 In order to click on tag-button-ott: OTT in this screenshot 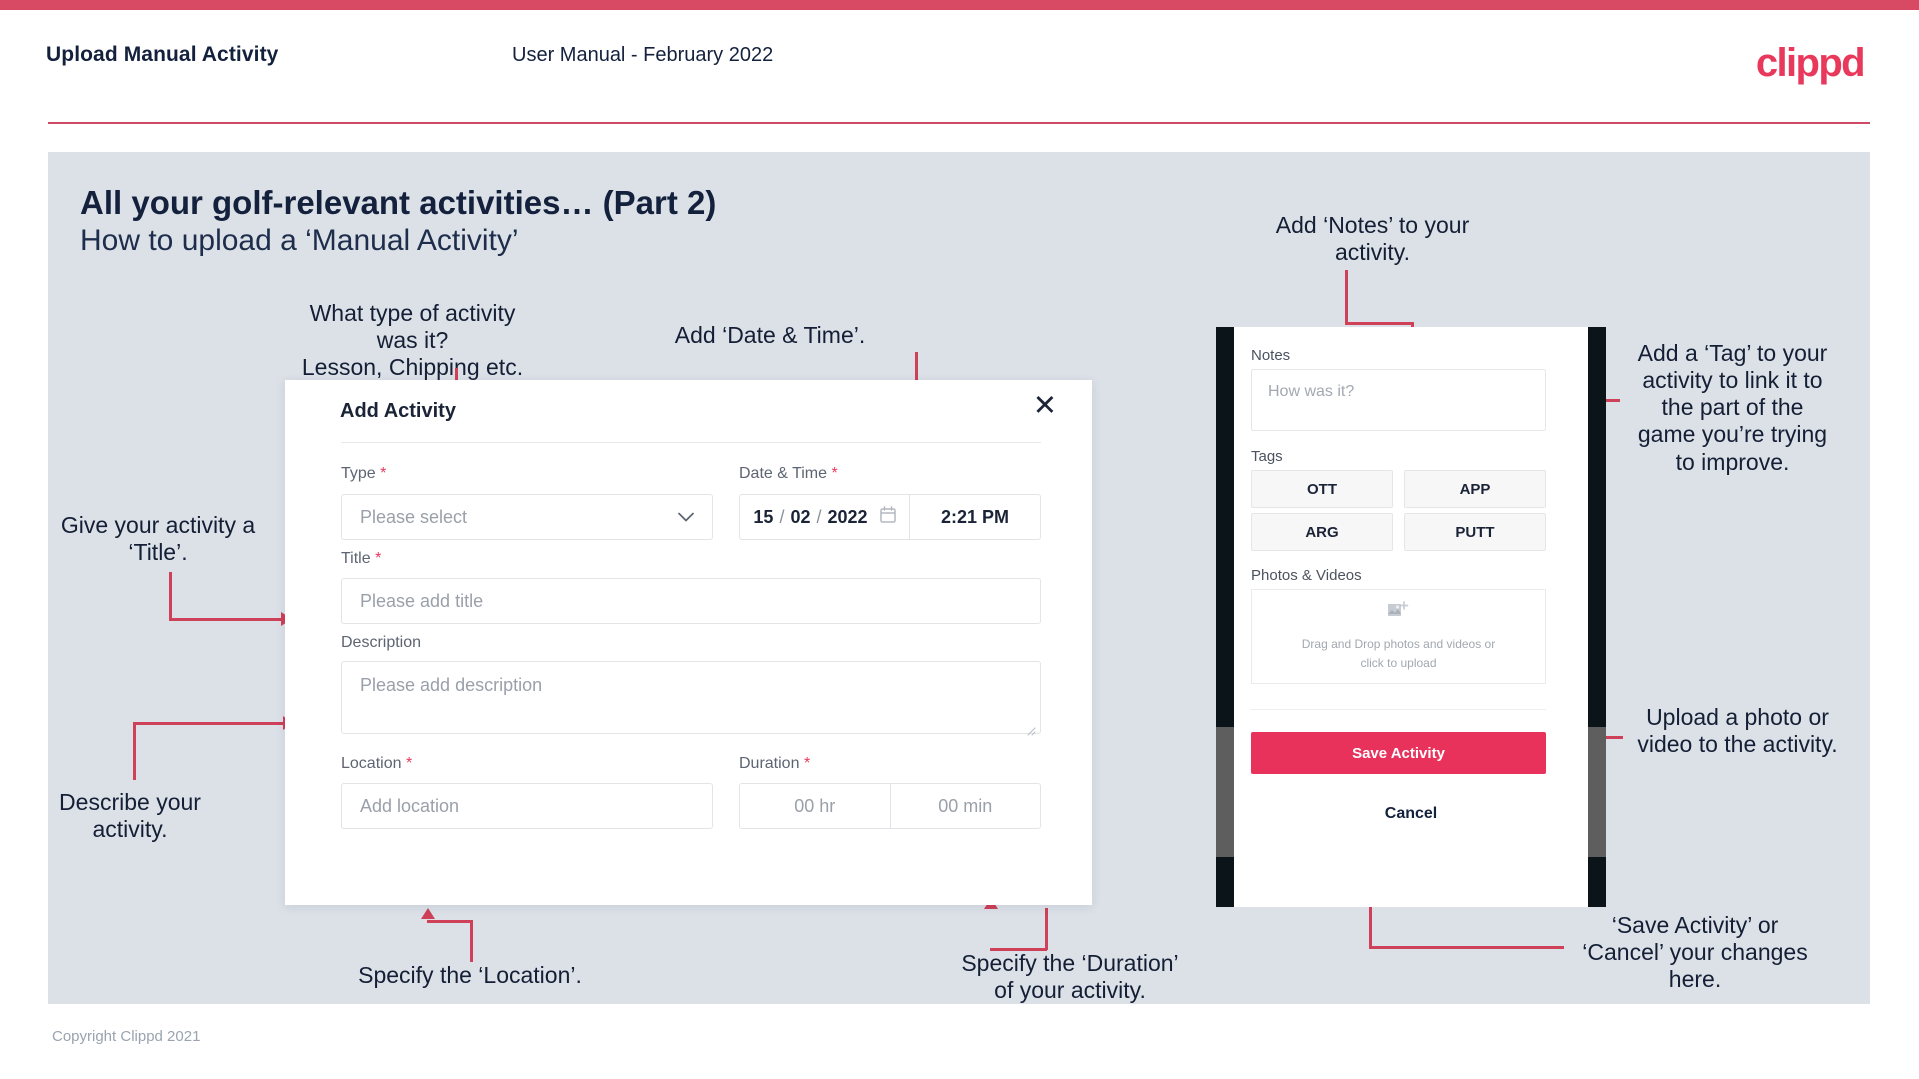, I will do `click(1322, 489)`.